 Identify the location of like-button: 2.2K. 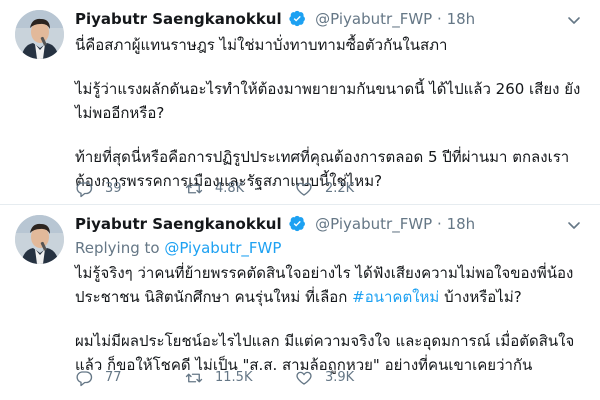
(354, 189).